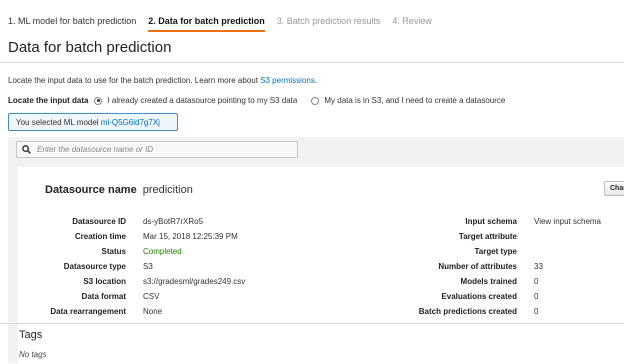  I want to click on search-placeholder: Enter the datasource name or ID, so click(95, 149).